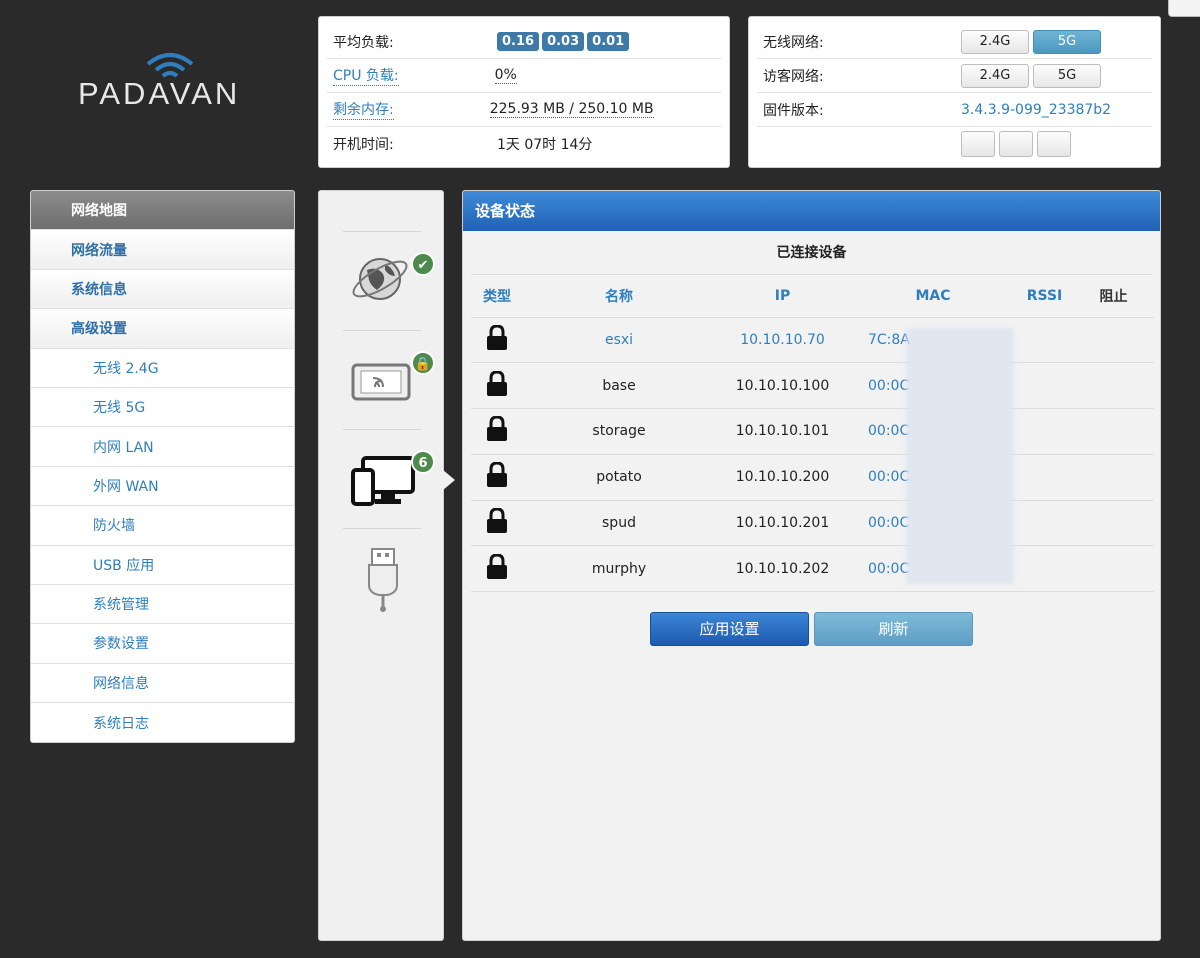  Describe the element at coordinates (1113, 296) in the screenshot. I see `col-block: 阻止` at that location.